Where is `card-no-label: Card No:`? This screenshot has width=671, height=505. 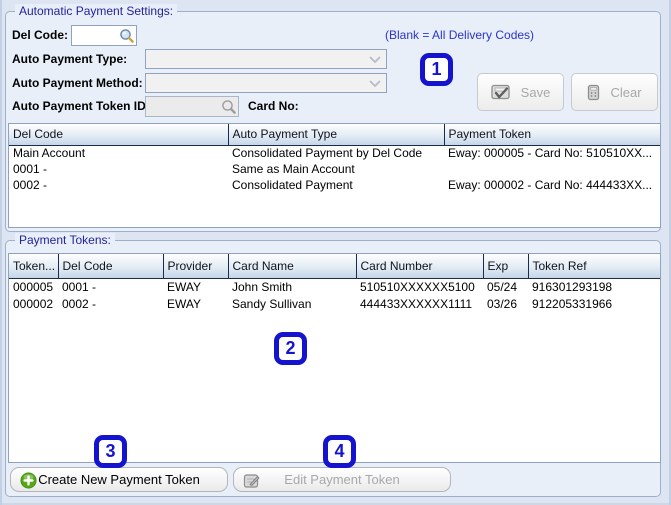 card-no-label: Card No: is located at coordinates (273, 106).